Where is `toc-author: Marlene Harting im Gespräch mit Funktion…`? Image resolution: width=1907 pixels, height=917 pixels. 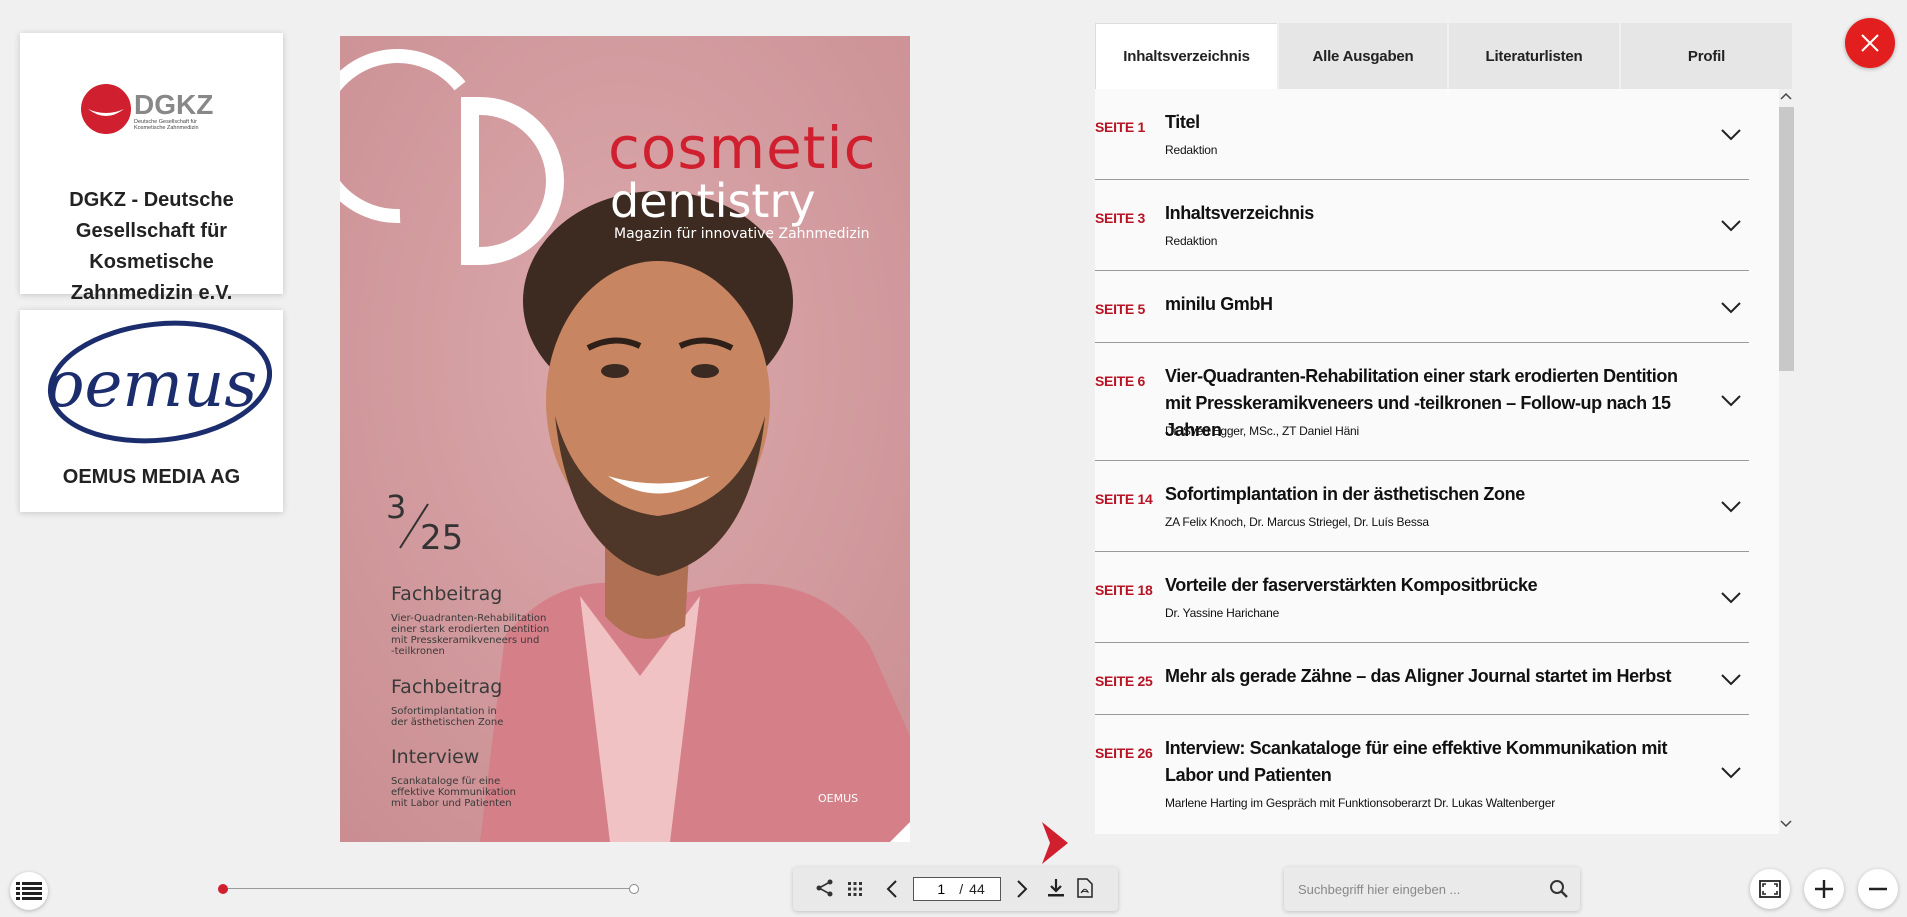 toc-author: Marlene Harting im Gespräch mit Funktion… is located at coordinates (1360, 803).